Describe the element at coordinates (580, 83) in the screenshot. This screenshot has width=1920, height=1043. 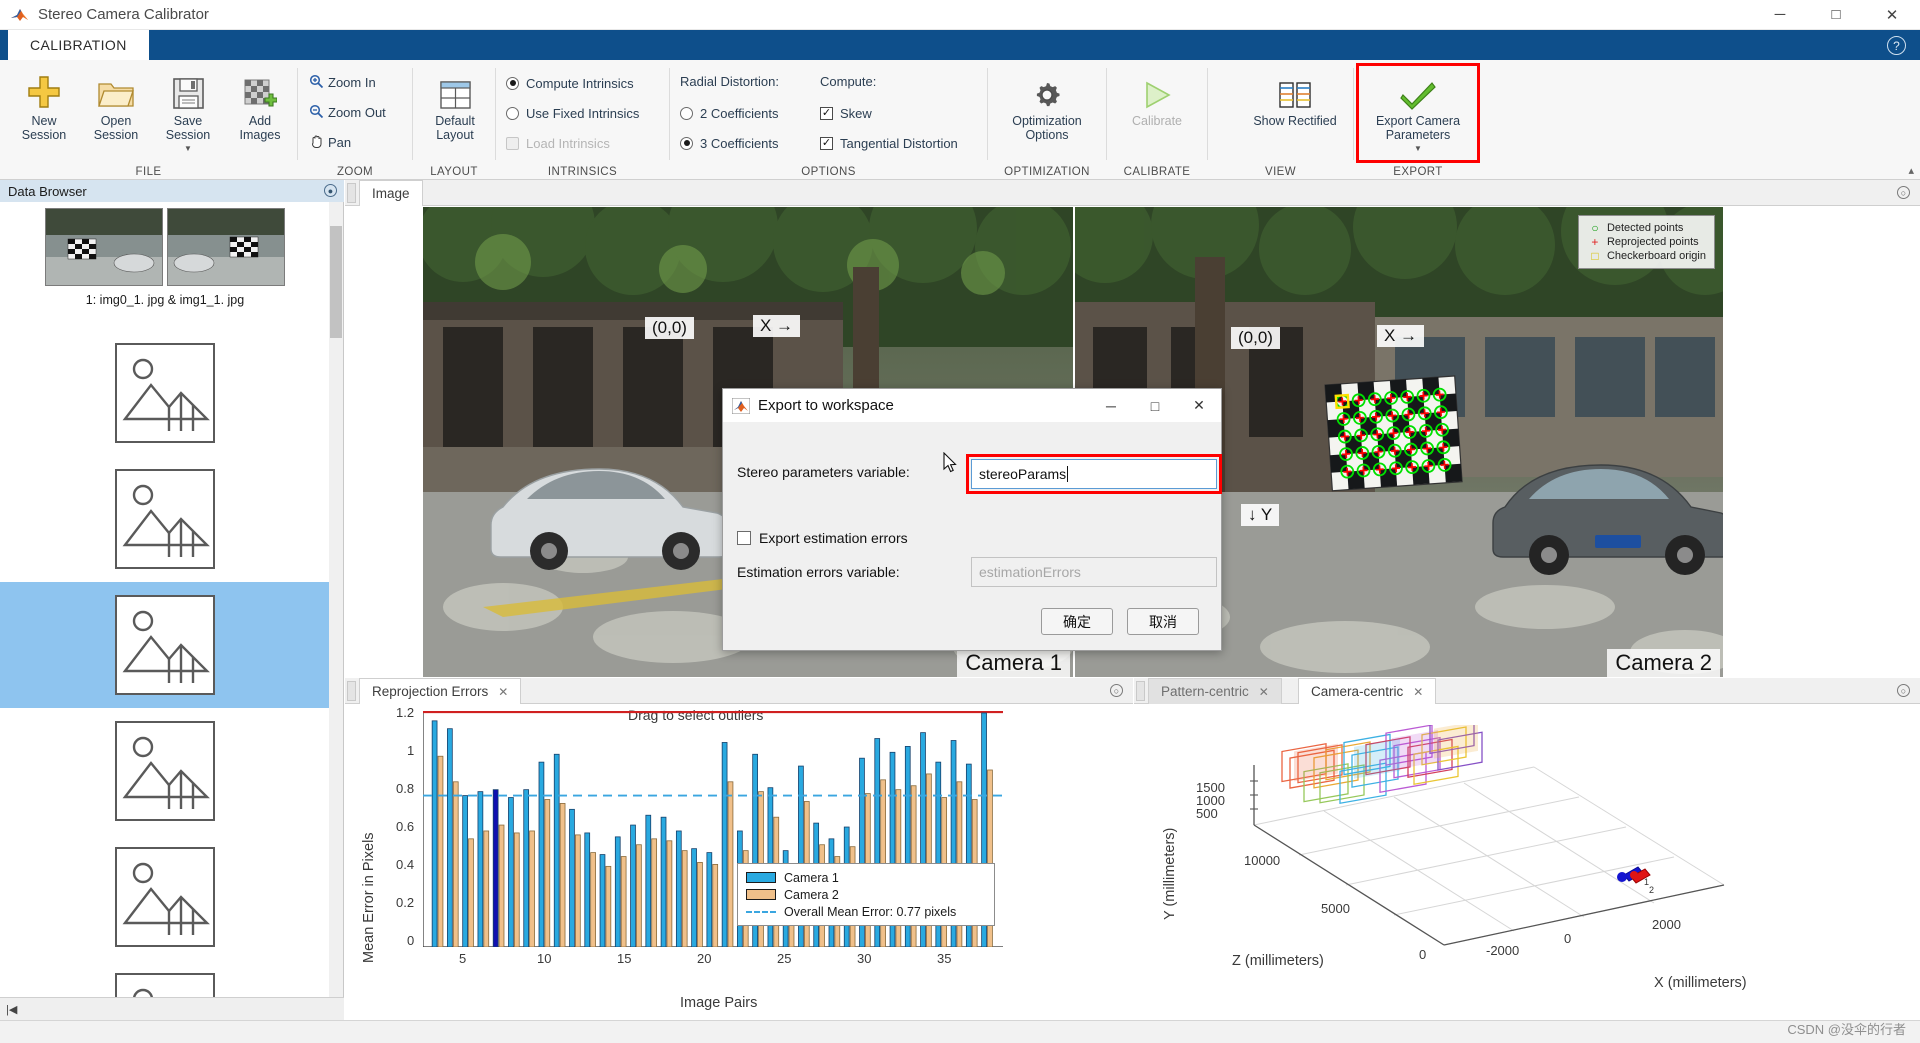
I see `compute-intrinsics-label: Compute Intrinsics` at that location.